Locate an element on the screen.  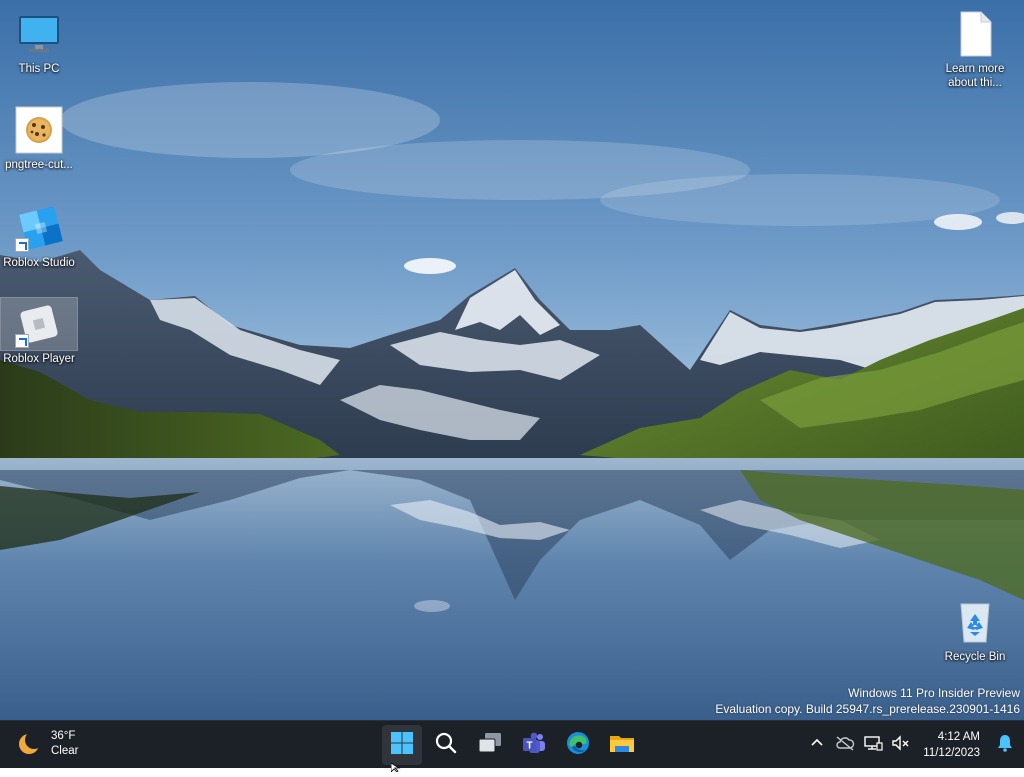
desktop-icon-label-line1: Learn more is located at coordinates (975, 69).